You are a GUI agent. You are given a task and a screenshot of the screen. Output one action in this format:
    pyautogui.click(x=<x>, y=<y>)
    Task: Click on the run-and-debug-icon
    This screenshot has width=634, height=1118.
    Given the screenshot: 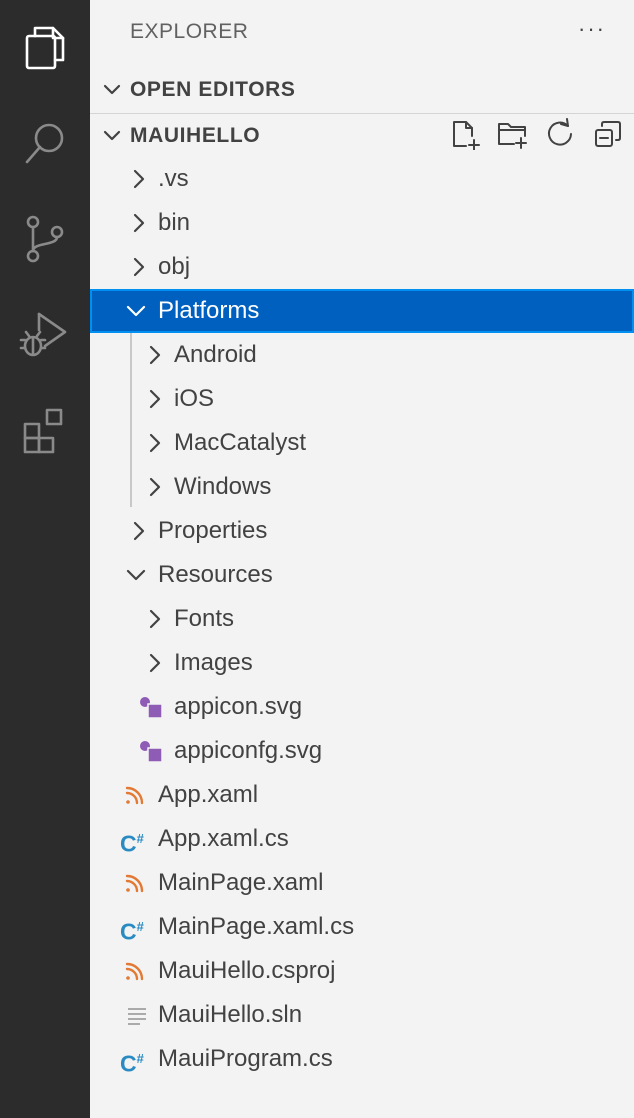 What is the action you would take?
    pyautogui.click(x=45, y=334)
    